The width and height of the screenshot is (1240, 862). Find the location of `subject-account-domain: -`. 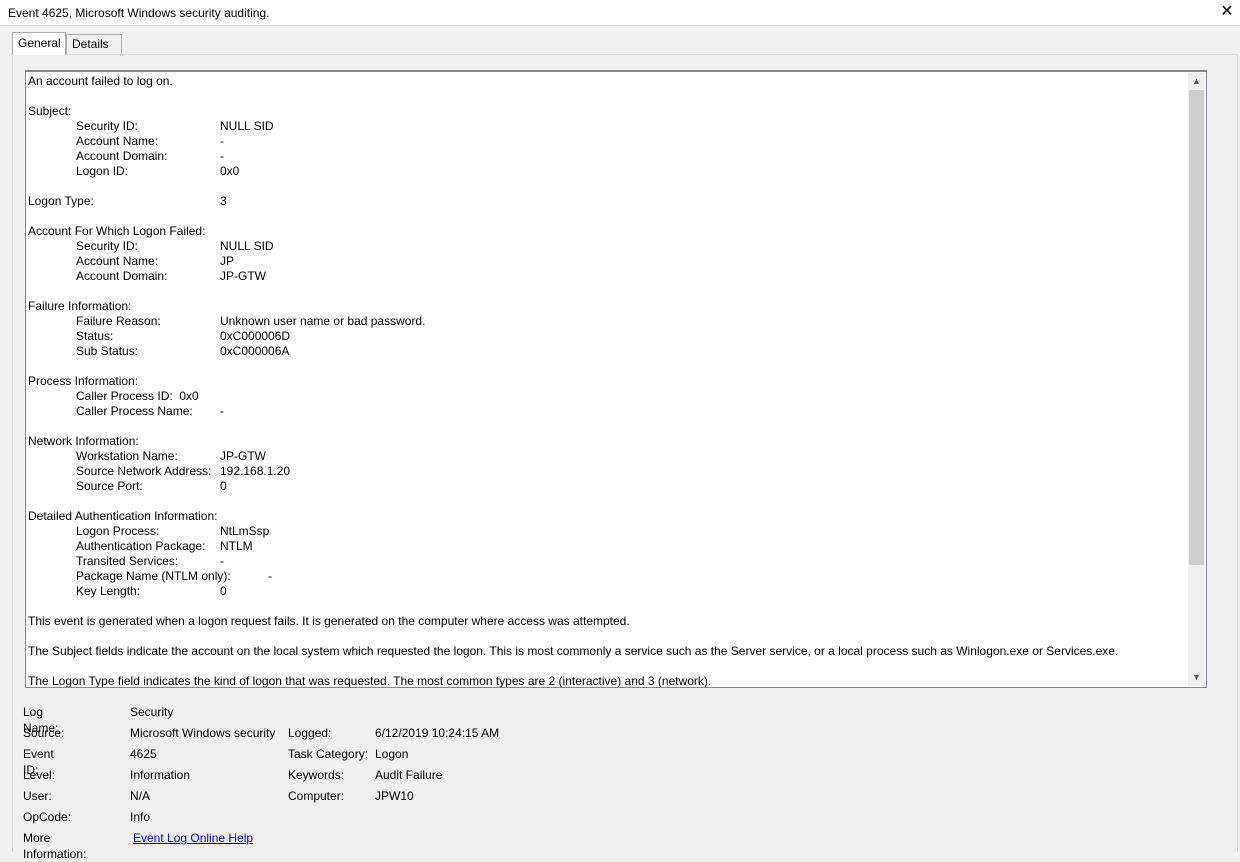

subject-account-domain: - is located at coordinates (222, 156).